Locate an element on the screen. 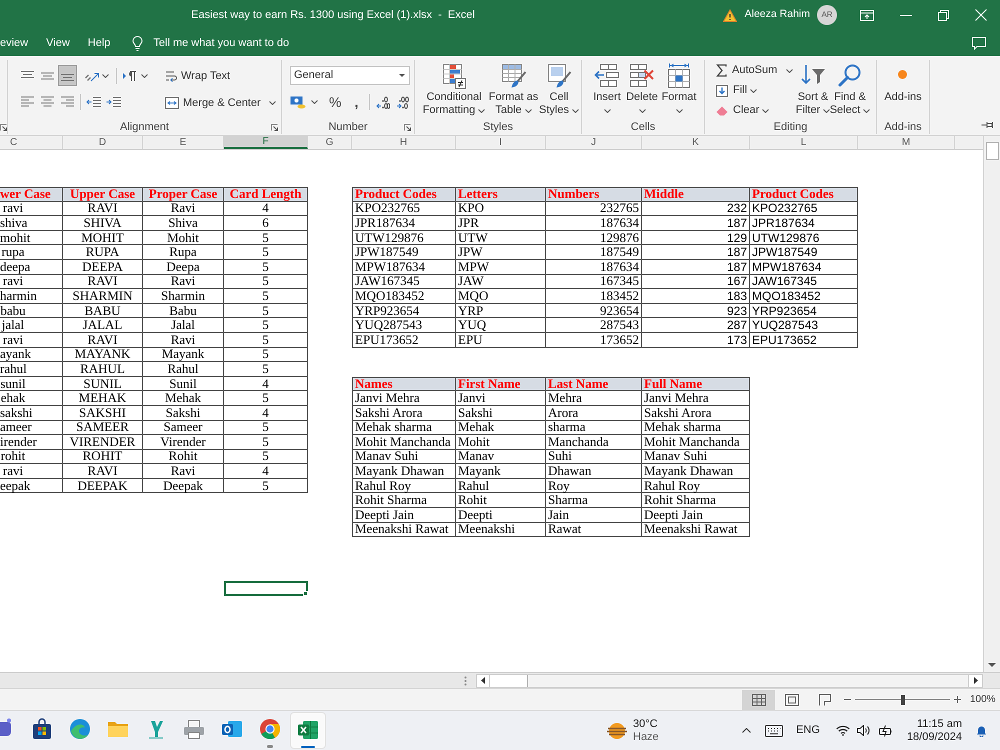 The image size is (1000, 750). ribbon-display-options-icon is located at coordinates (867, 15).